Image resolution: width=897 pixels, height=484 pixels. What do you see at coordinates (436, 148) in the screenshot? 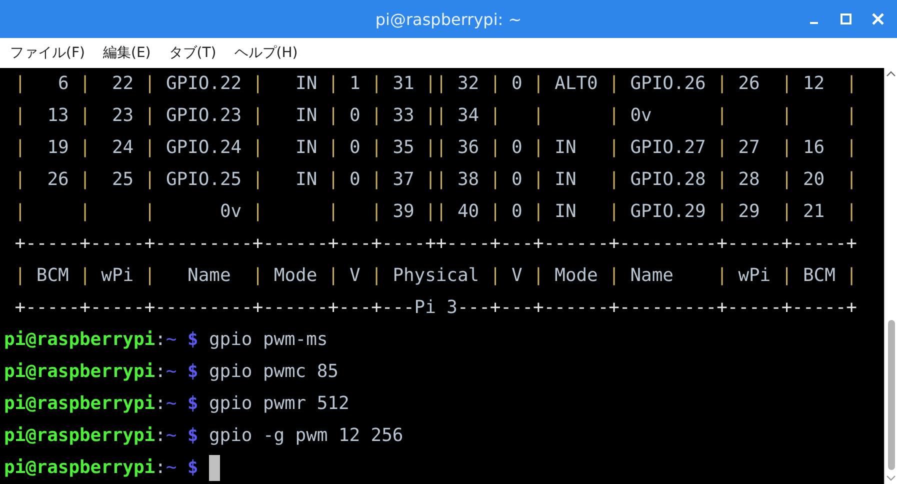
I see `terminal-line: | 19 | 24 | GPIO.24 | IN | 0 | 35 || 36 | 0 | IN | GPIO.27 | 27 | 16 |` at bounding box center [436, 148].